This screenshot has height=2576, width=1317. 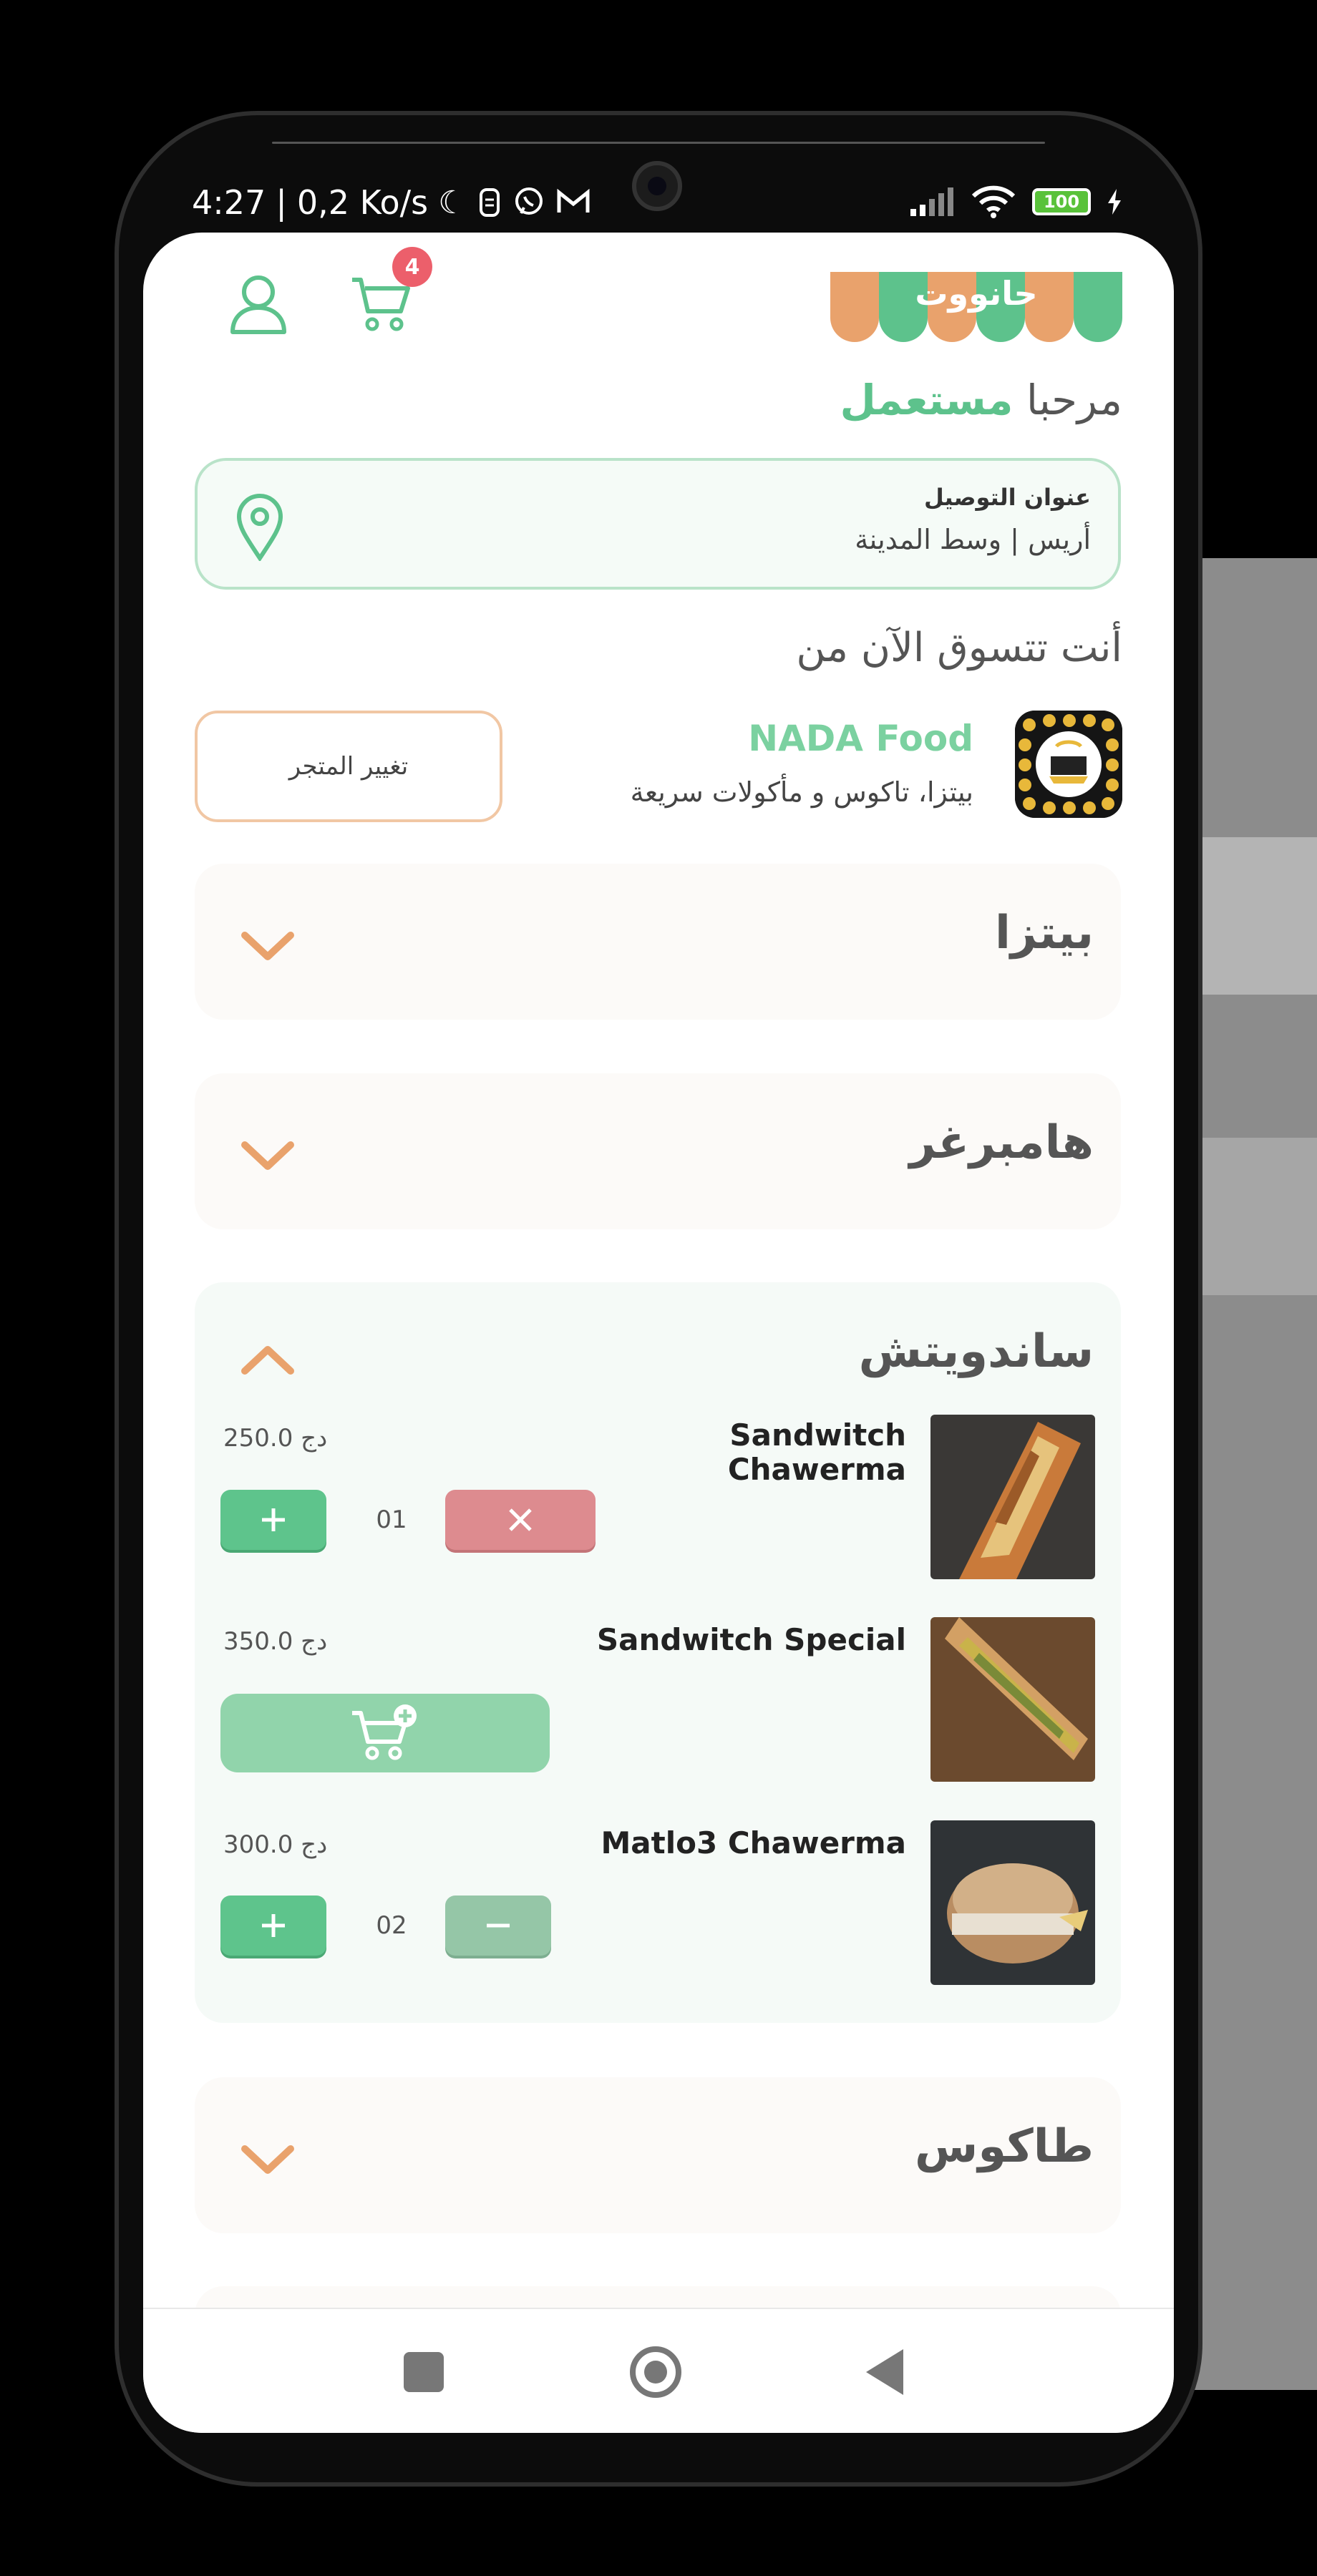 I want to click on category-pizza: بيتزا, so click(x=658, y=942).